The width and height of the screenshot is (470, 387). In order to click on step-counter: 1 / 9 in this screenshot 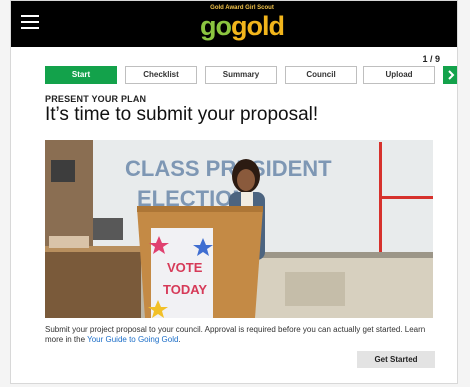, I will do `click(431, 59)`.